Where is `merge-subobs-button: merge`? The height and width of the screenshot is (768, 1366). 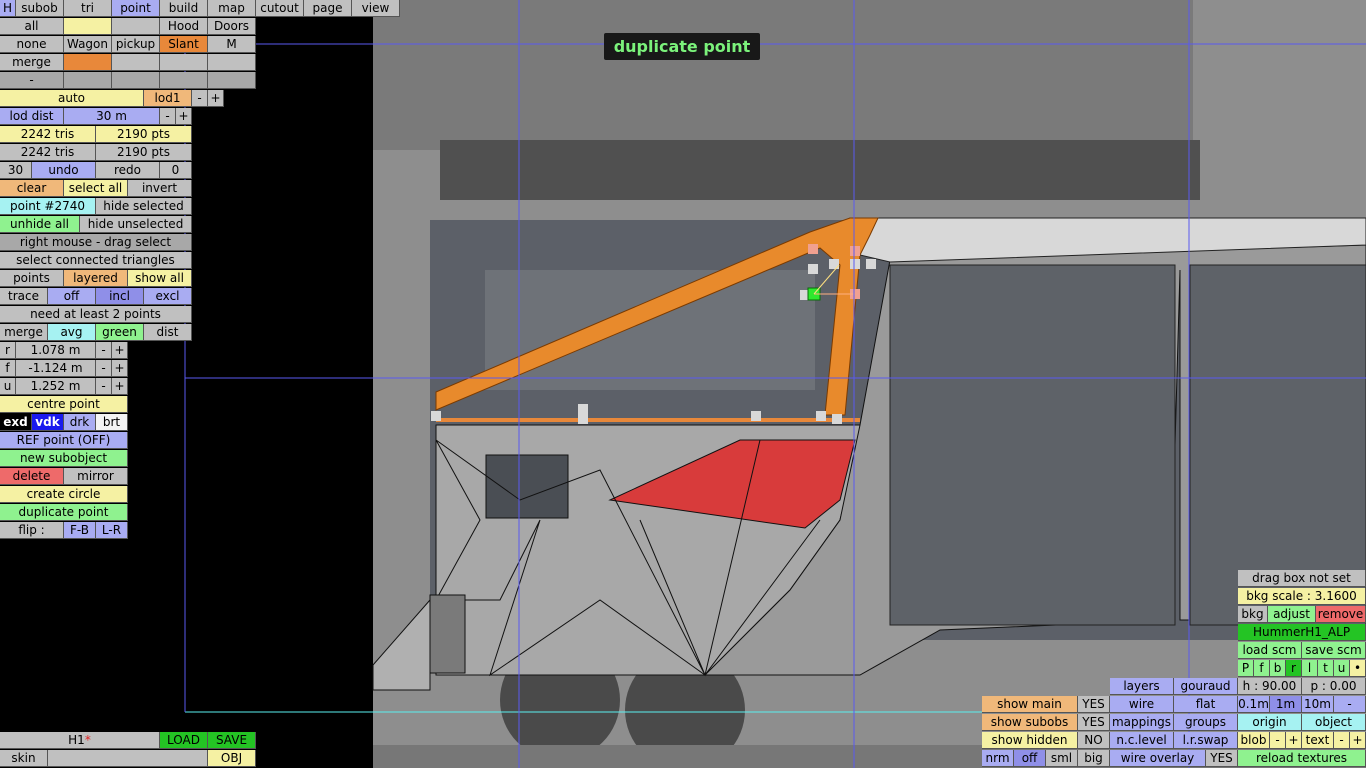 merge-subobs-button: merge is located at coordinates (32, 62).